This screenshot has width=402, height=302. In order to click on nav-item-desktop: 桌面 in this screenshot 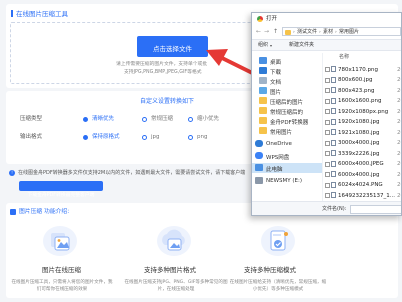, I will do `click(287, 61)`.